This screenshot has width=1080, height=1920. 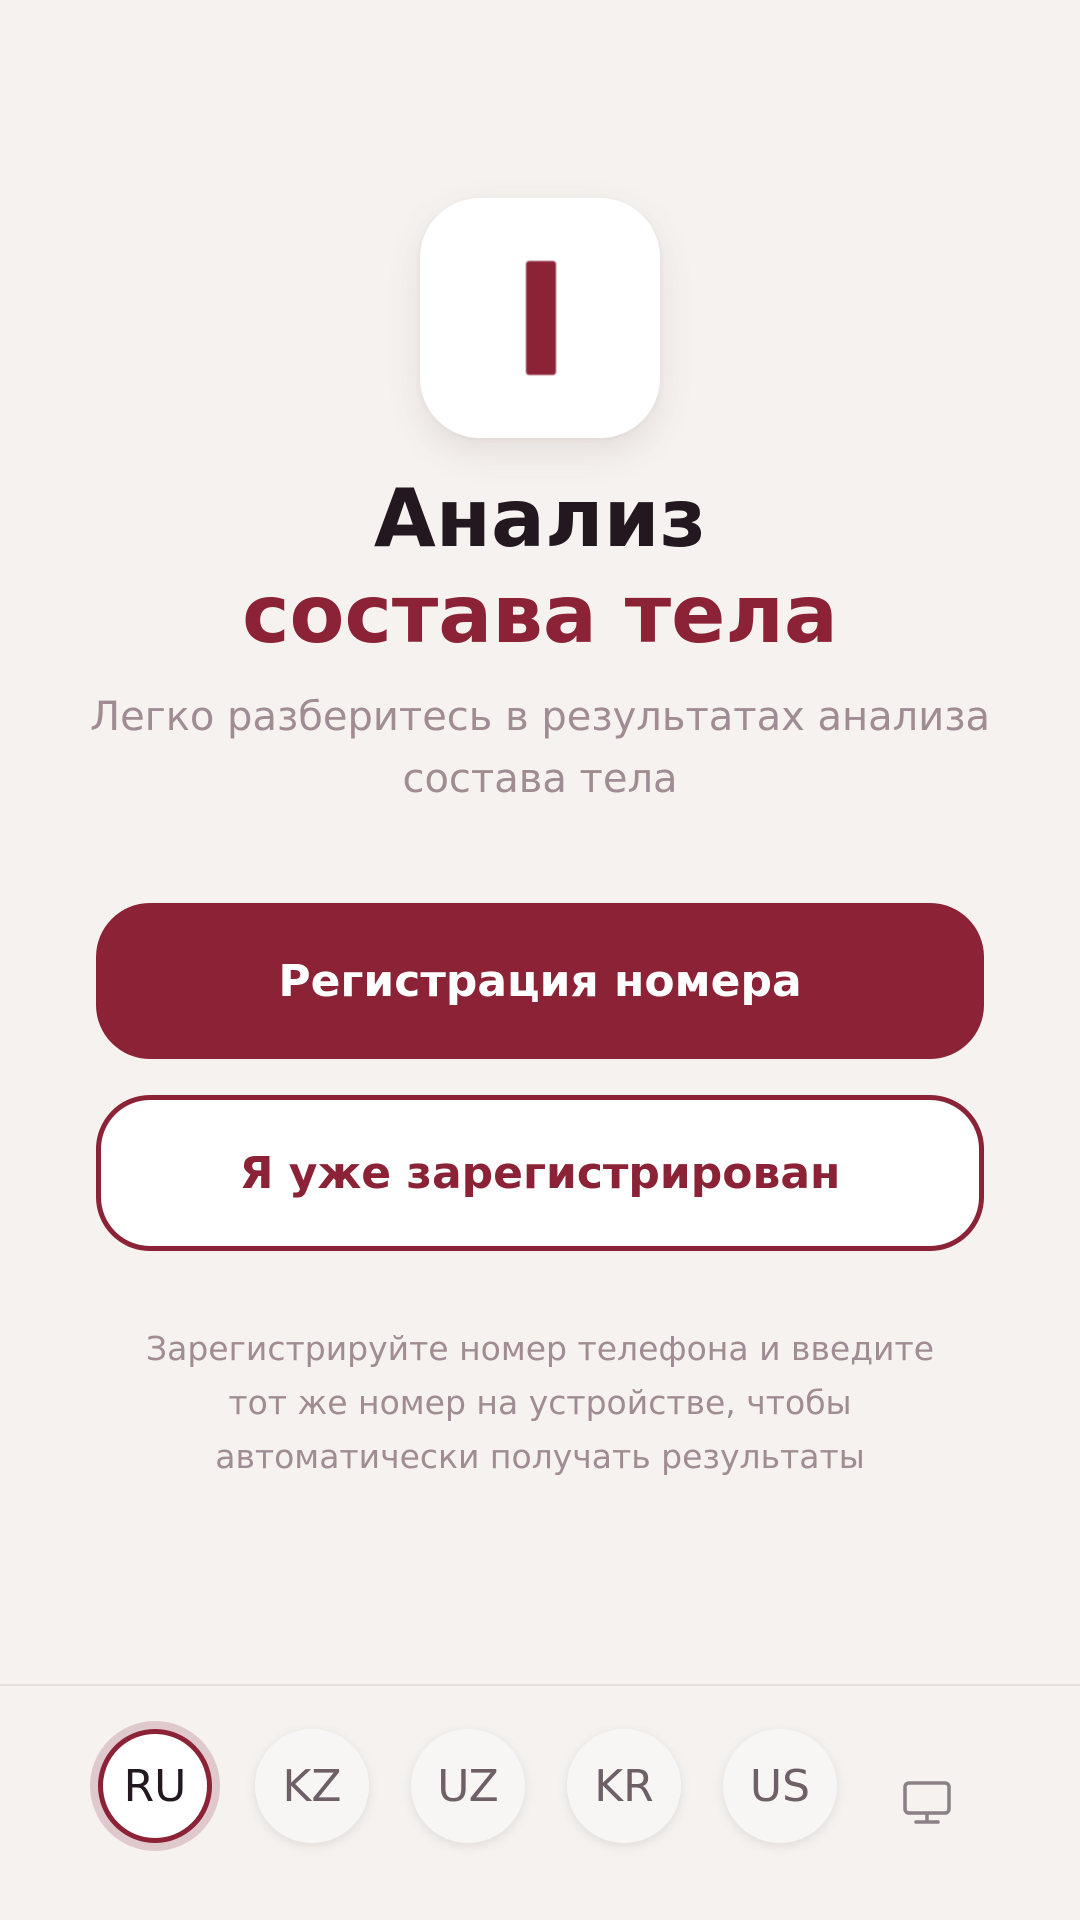 What do you see at coordinates (540, 1685) in the screenshot?
I see `footer-divider` at bounding box center [540, 1685].